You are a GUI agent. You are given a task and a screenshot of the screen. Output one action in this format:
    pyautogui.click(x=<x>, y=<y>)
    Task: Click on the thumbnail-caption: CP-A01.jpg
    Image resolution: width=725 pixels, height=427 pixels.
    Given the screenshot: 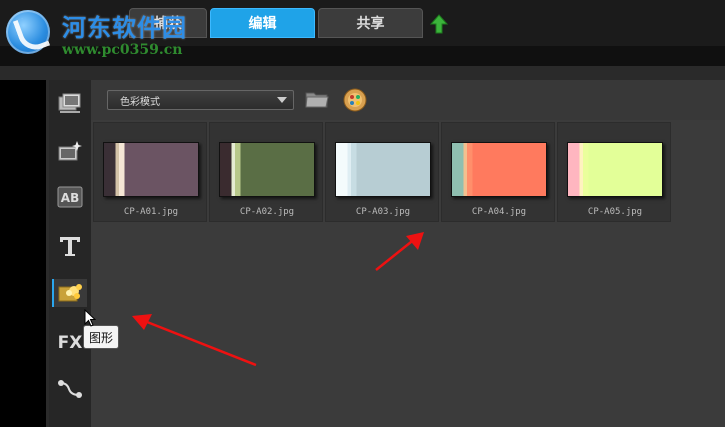 What is the action you would take?
    pyautogui.click(x=151, y=212)
    